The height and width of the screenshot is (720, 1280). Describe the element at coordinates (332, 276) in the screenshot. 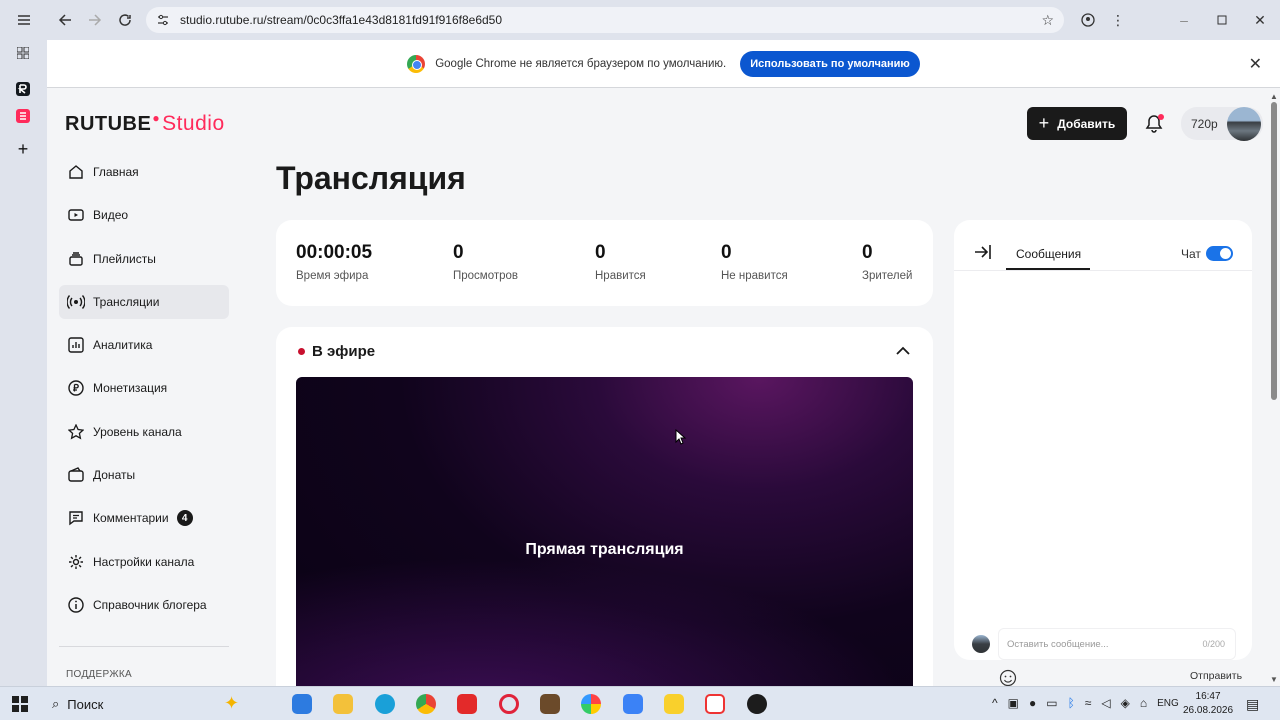

I see `stat-label: Время эфира` at that location.